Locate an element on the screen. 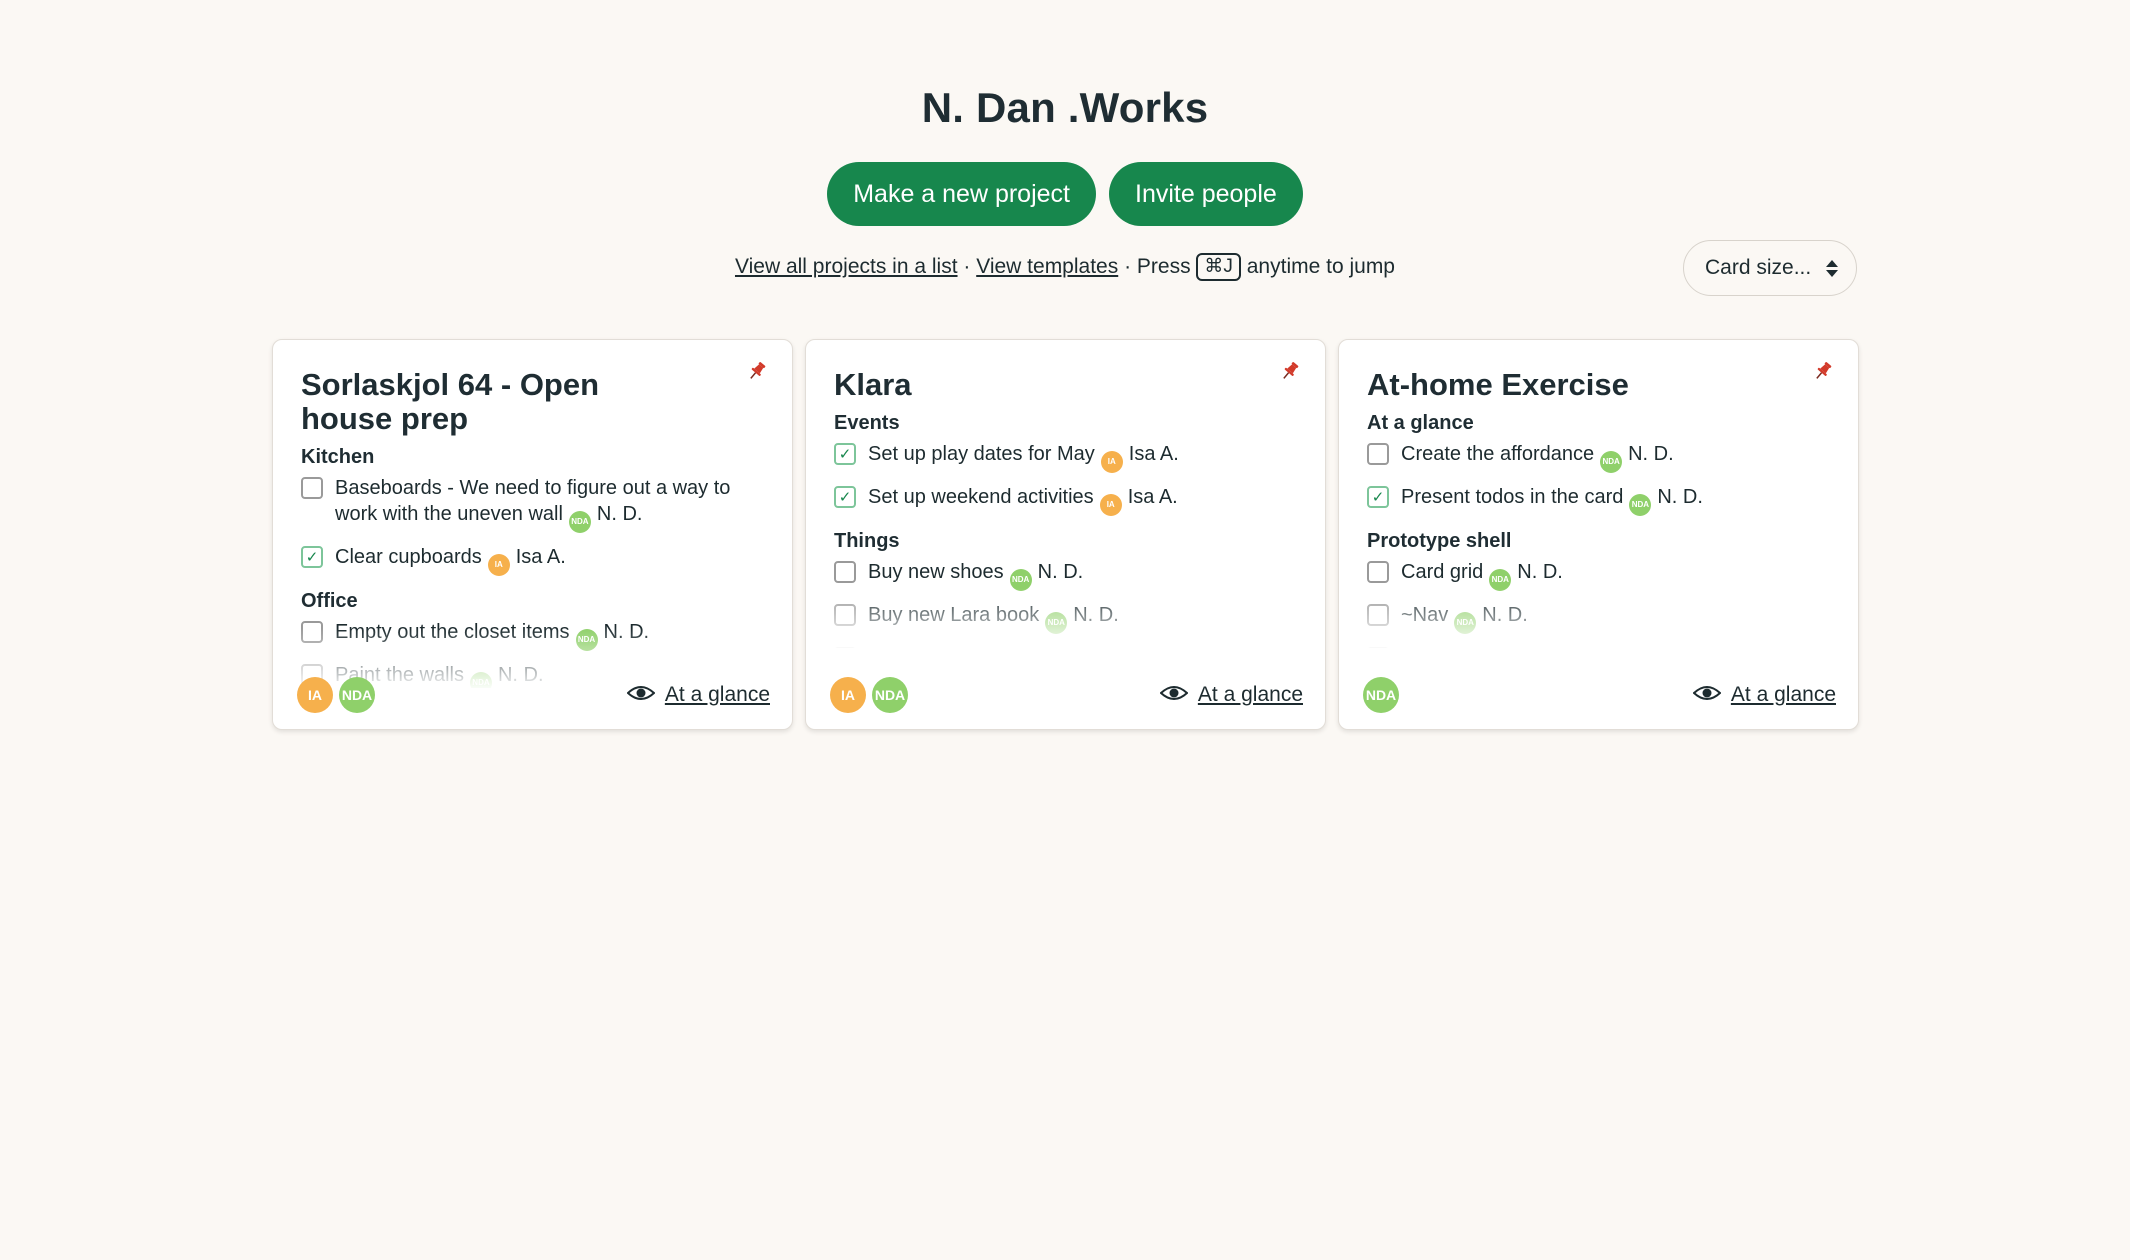 The height and width of the screenshot is (1260, 2130). todo-label: Set up play dates for May is located at coordinates (981, 454).